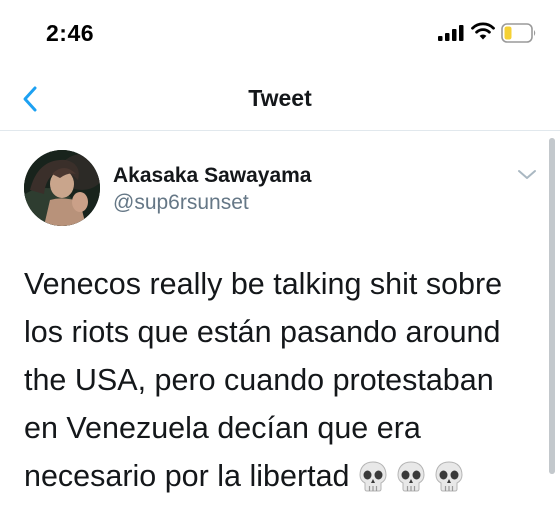 The height and width of the screenshot is (514, 560). I want to click on tweet-text-line: the USA, pero cuando protestaban, so click(259, 380).